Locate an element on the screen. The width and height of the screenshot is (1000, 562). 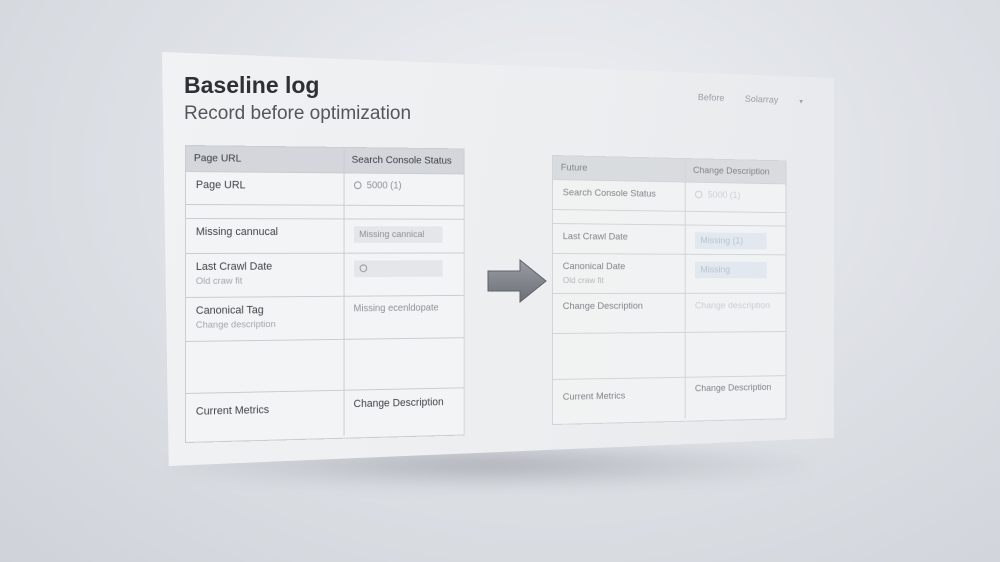
row-label: Last Crawl Date Old craw fit is located at coordinates (265, 275).